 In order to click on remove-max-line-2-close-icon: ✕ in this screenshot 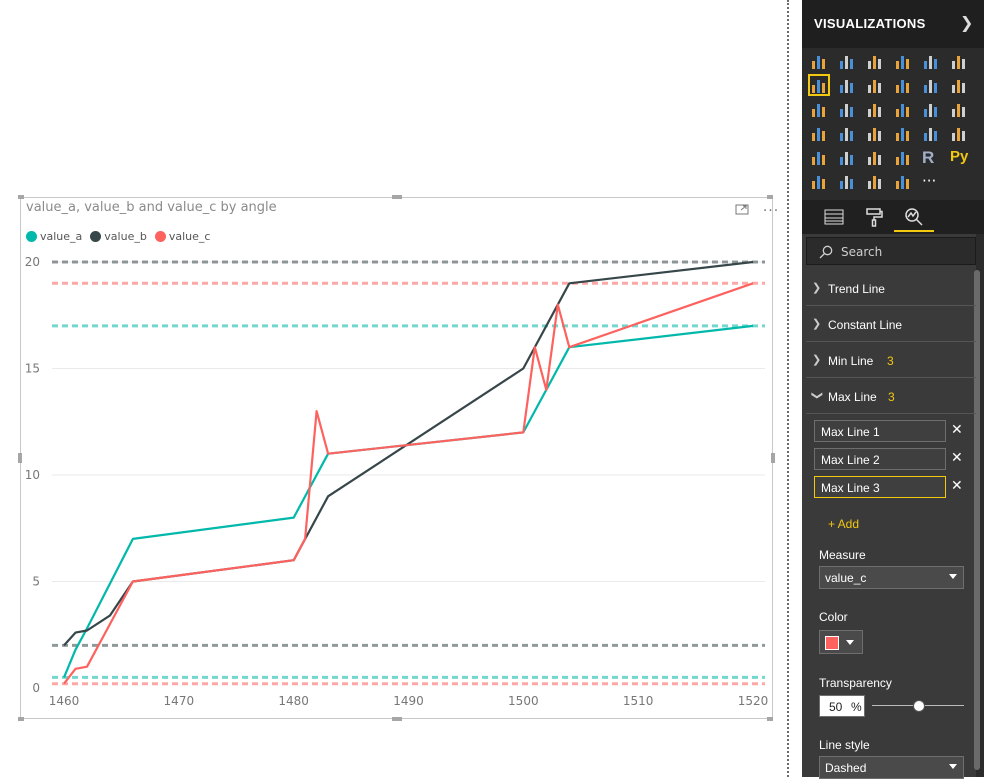, I will do `click(957, 458)`.